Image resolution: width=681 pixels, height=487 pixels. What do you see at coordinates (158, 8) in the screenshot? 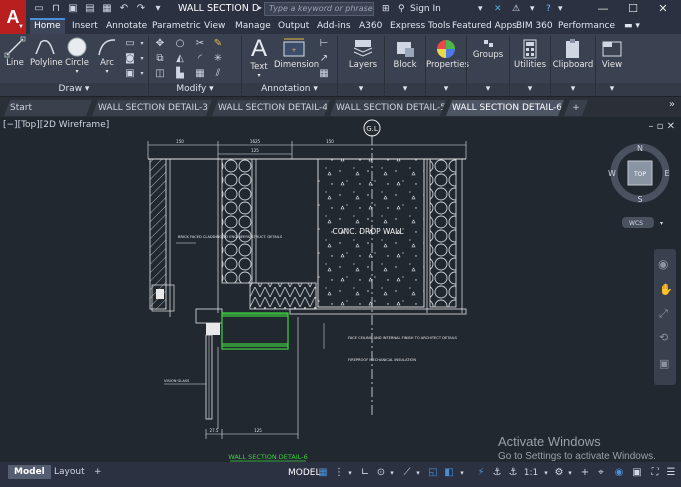
I see `share-icon: ▾` at bounding box center [158, 8].